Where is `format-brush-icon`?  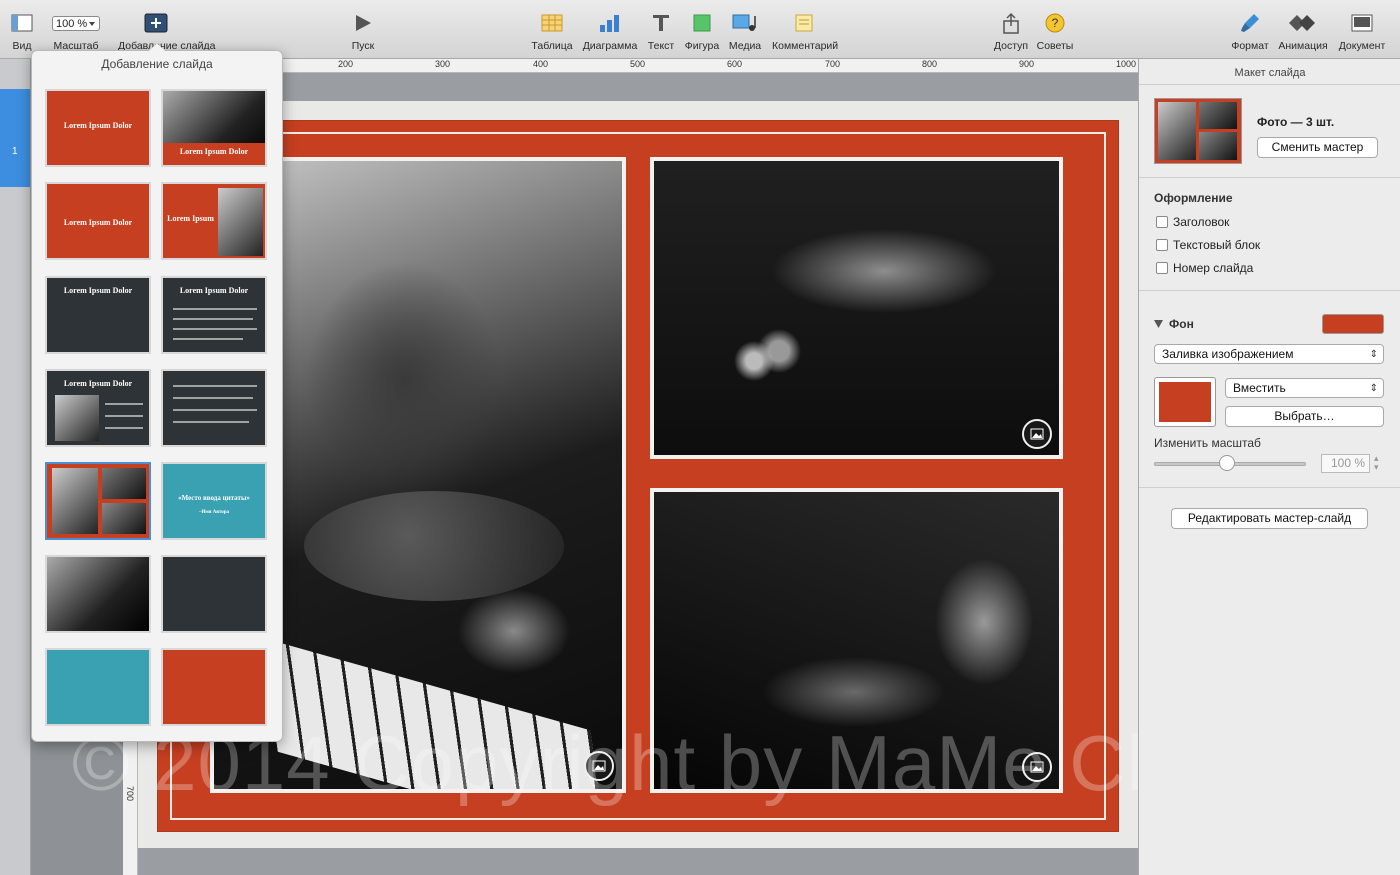 format-brush-icon is located at coordinates (1250, 23).